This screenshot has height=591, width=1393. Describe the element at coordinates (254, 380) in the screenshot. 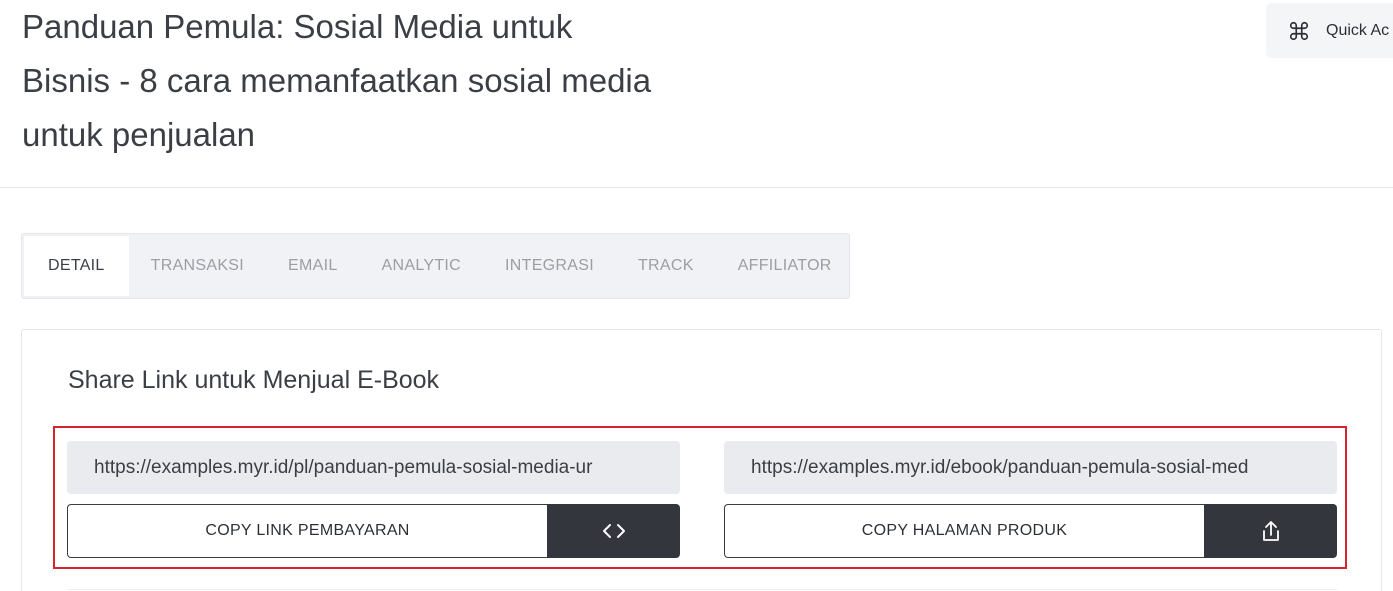

I see `share-card-title: Share Link untuk Menjual E-Book` at that location.